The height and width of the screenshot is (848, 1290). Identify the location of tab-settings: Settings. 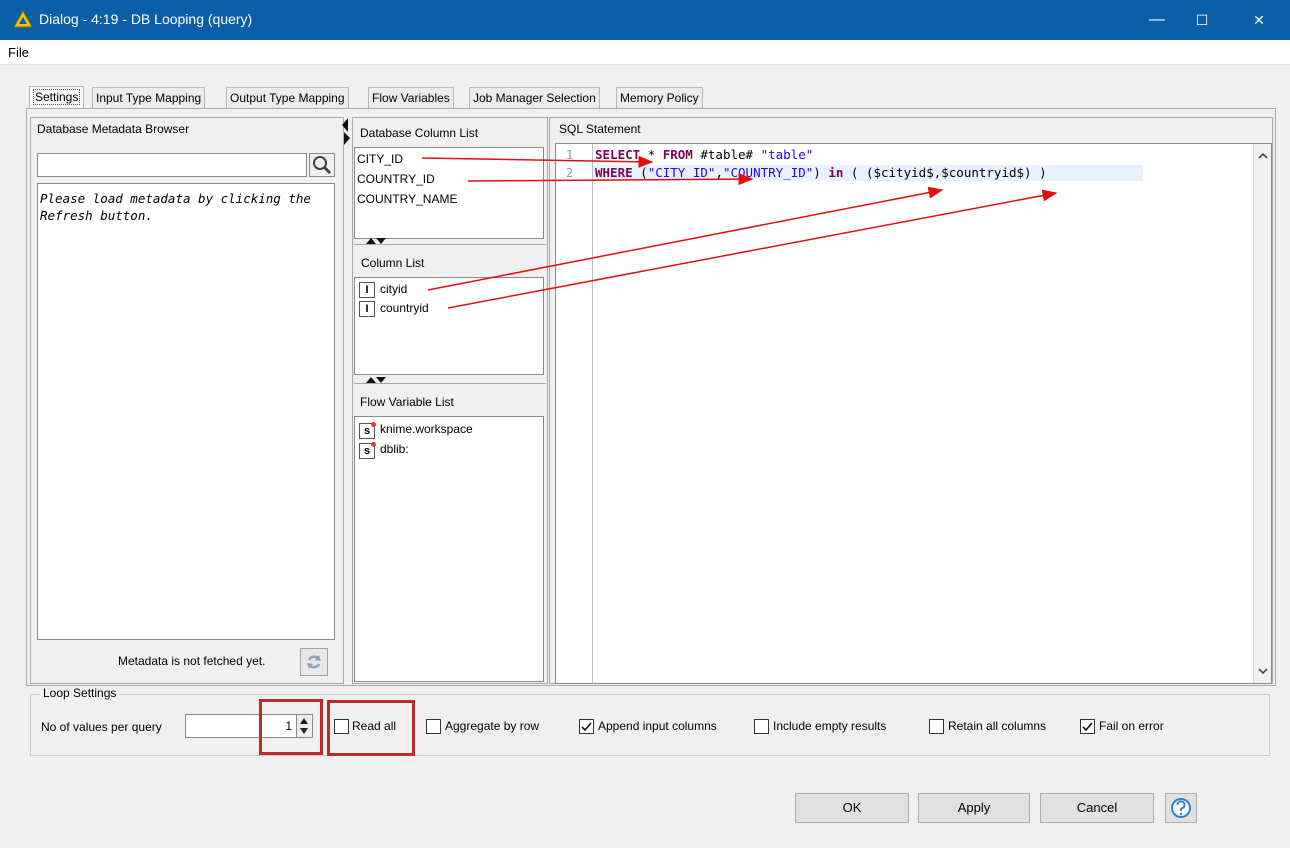
(57, 97).